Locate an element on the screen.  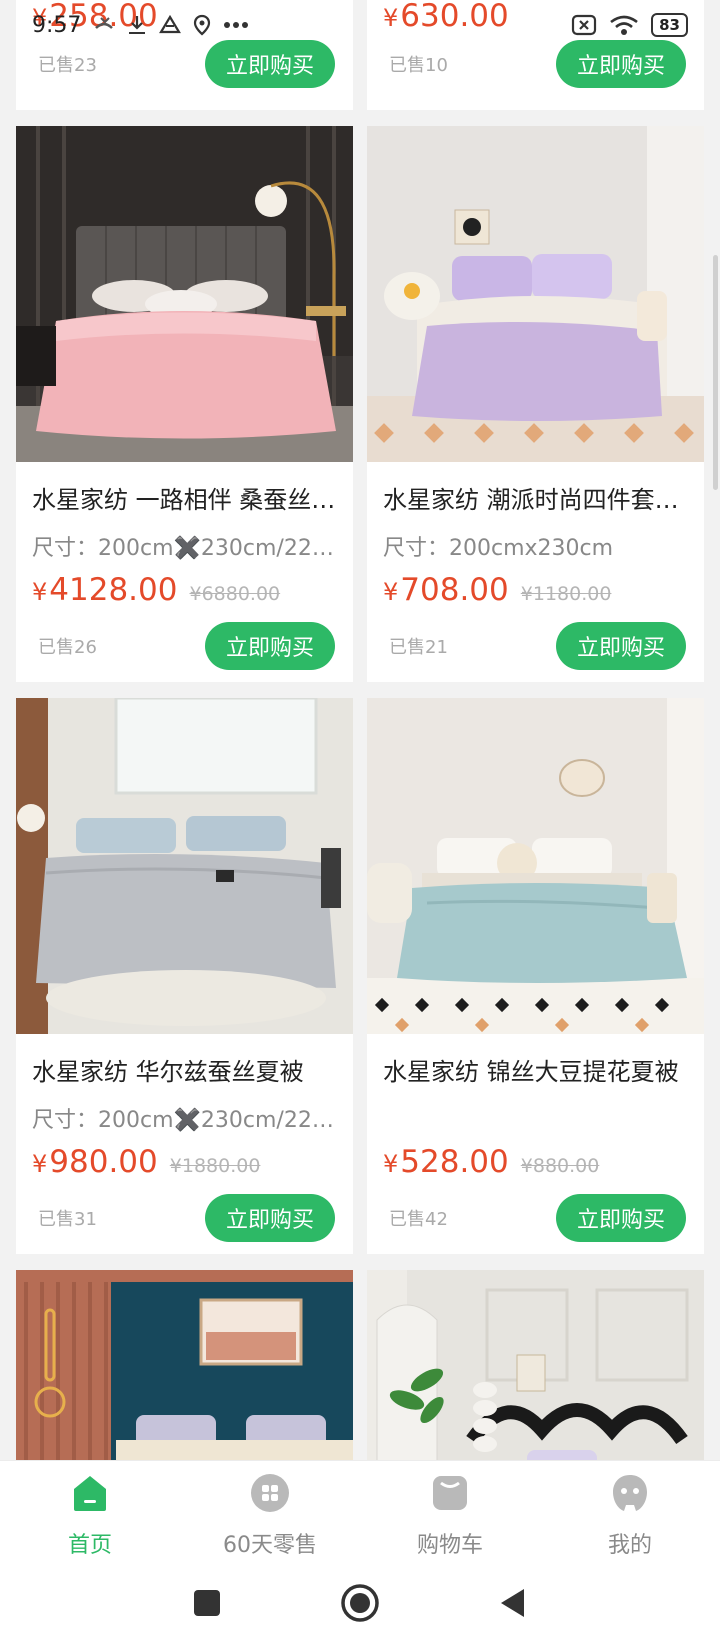
price-value: 980.00 is located at coordinates (103, 1162).